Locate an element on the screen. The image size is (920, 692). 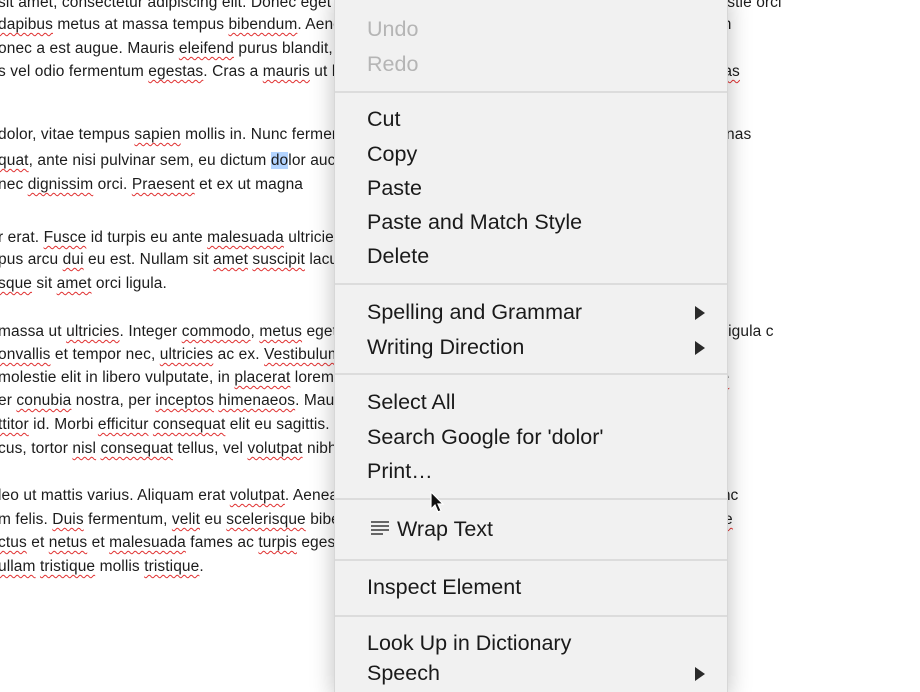
misspelled-word: dignissim is located at coordinates (60, 184).